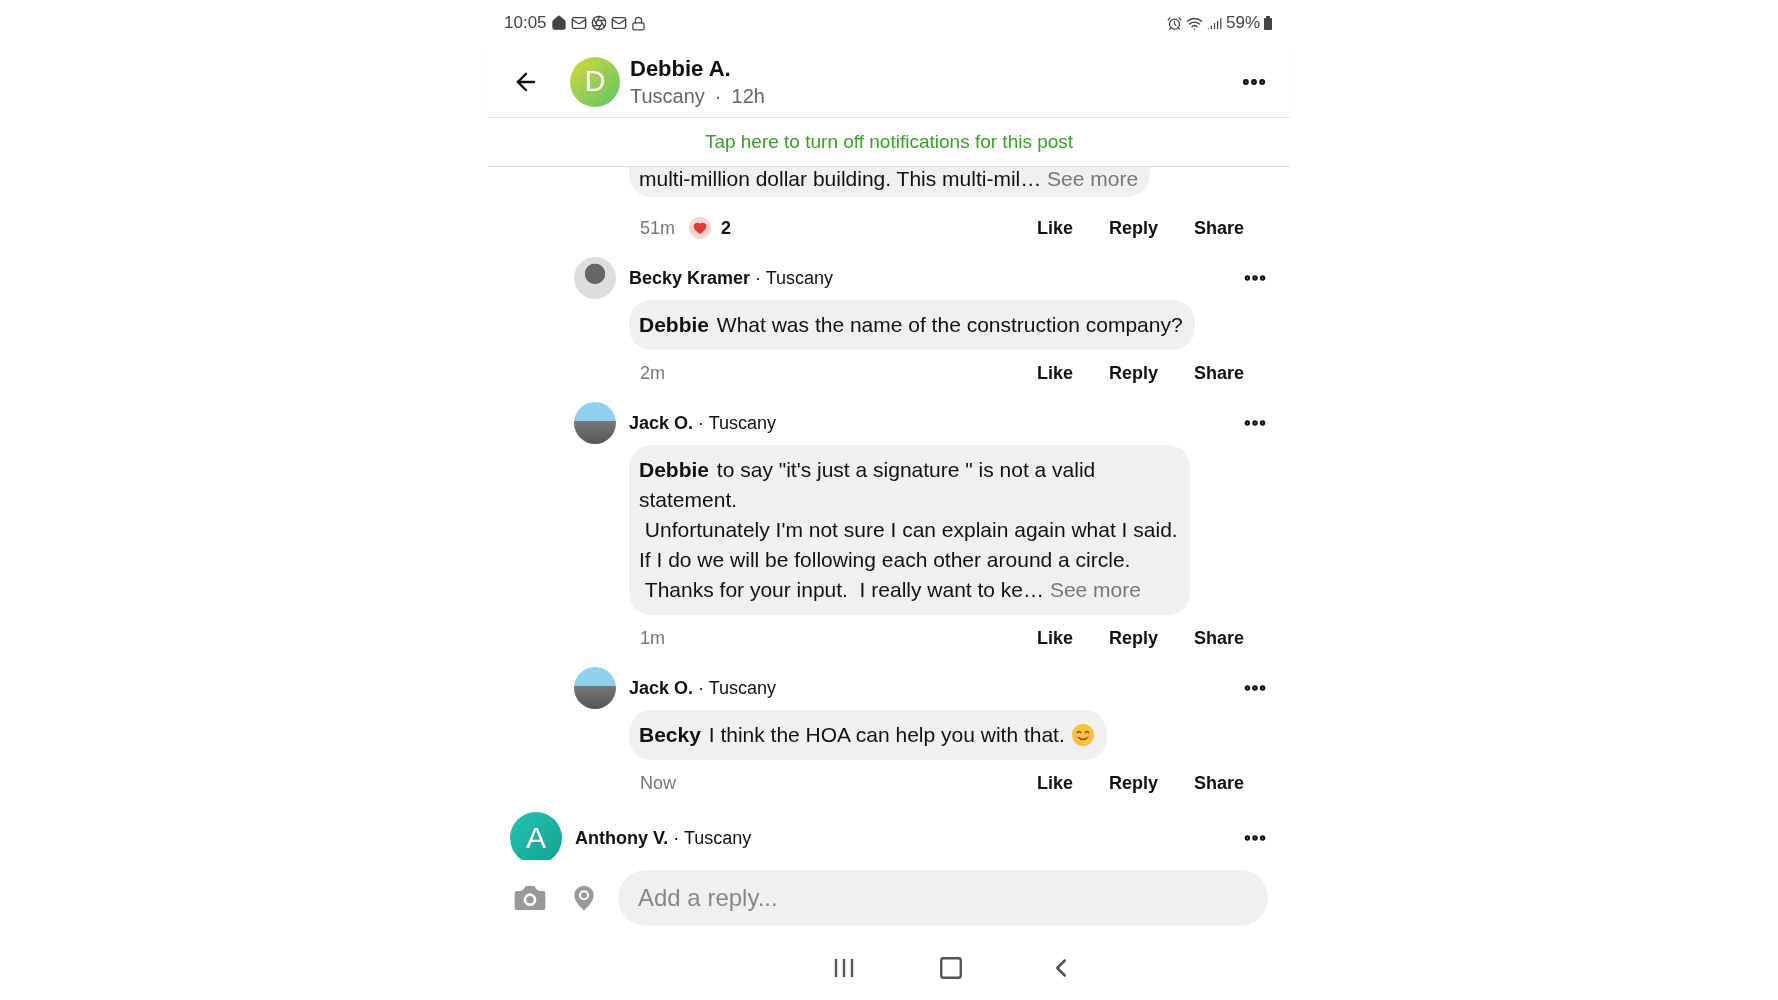 This screenshot has width=1778, height=1000. What do you see at coordinates (1174, 23) in the screenshot?
I see `alarm-icon` at bounding box center [1174, 23].